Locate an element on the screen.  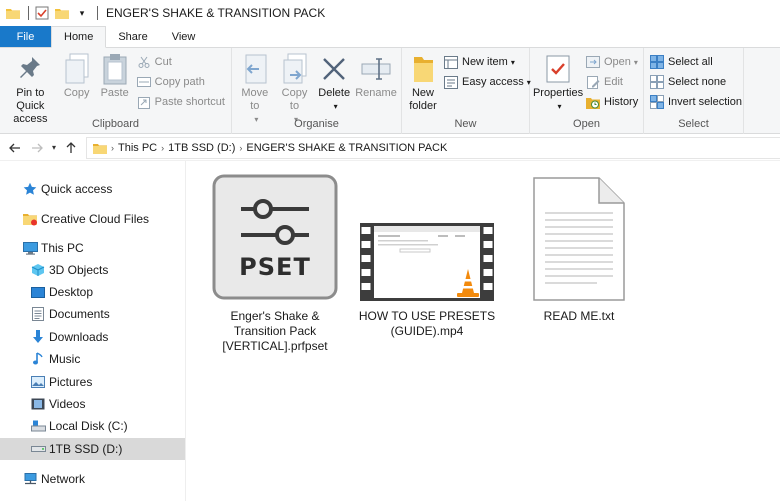
tab-view: View is located at coordinates (184, 36).